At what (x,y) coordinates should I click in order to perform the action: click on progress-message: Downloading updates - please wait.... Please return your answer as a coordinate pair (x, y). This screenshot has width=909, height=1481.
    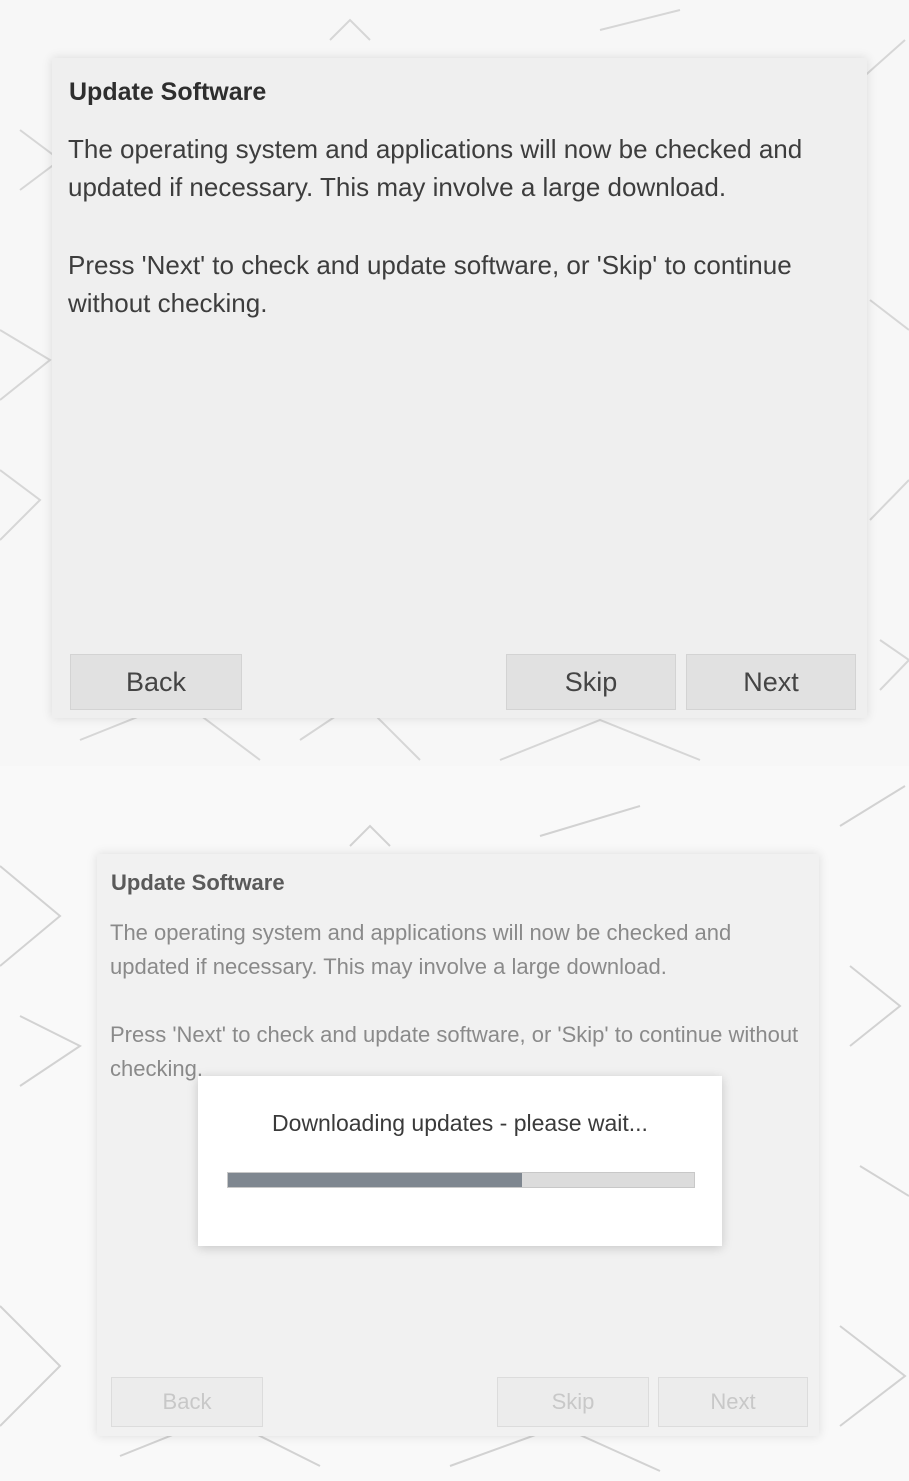
    Looking at the image, I should click on (460, 1123).